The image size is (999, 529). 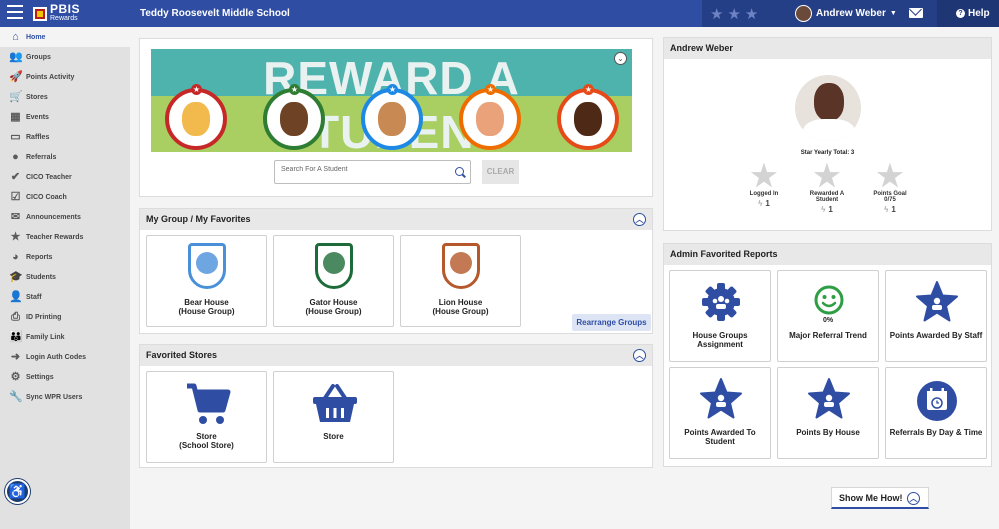 I want to click on panel-header: Andrew Weber, so click(x=827, y=48).